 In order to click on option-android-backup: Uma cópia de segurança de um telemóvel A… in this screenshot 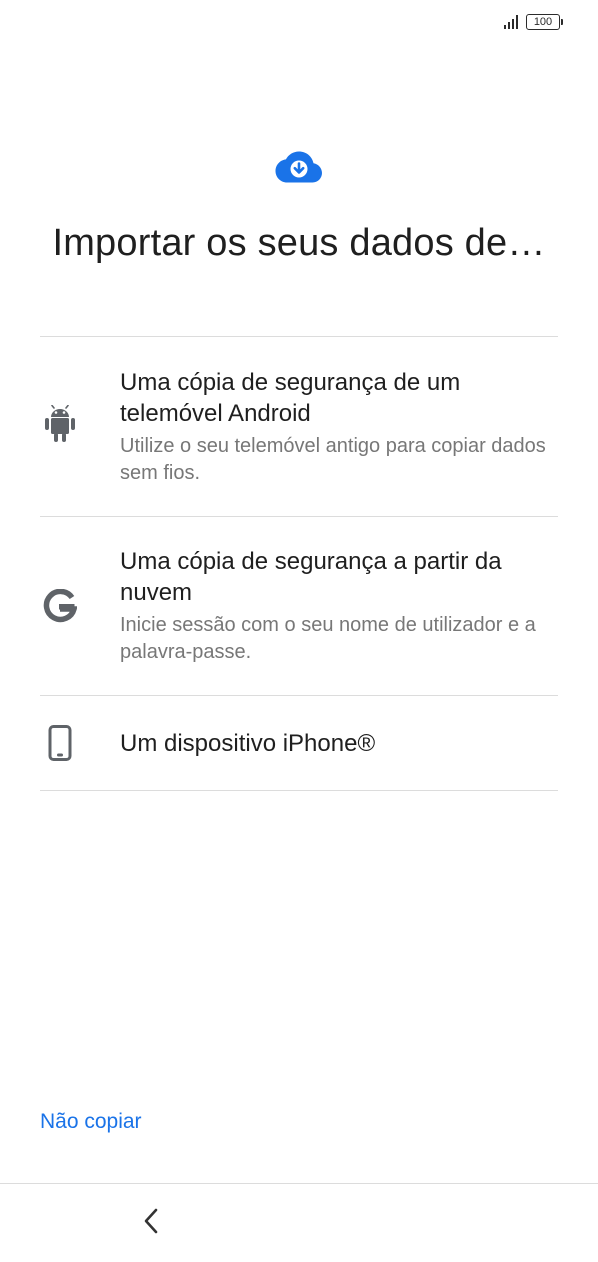, I will do `click(299, 427)`.